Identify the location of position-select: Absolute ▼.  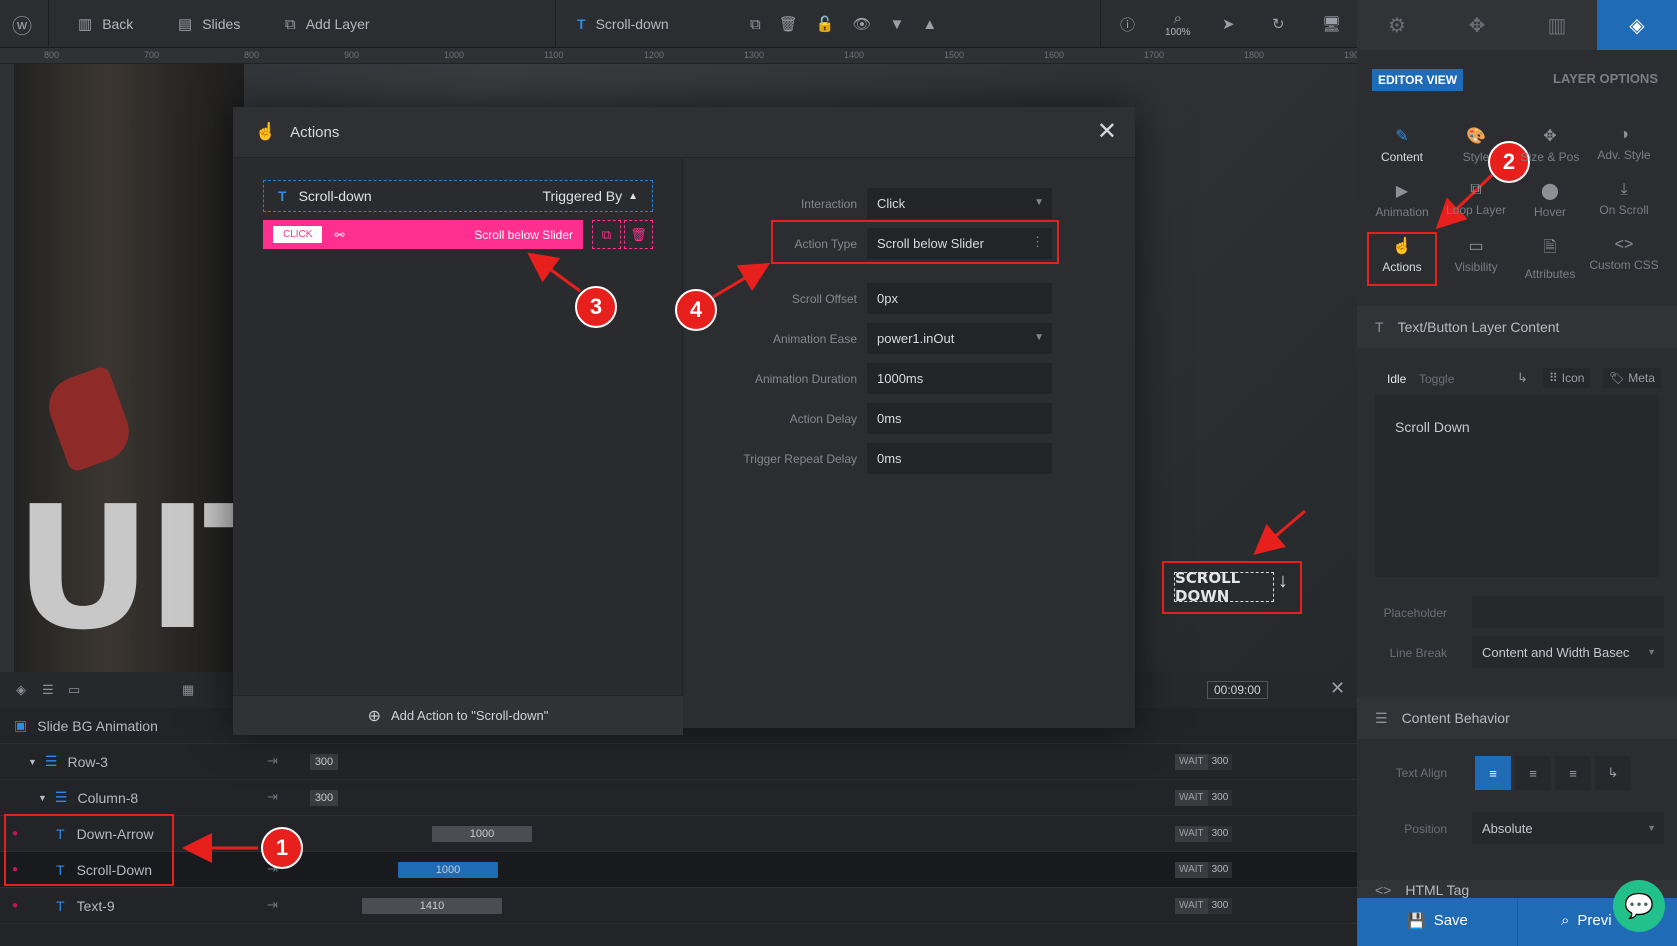
(1568, 828).